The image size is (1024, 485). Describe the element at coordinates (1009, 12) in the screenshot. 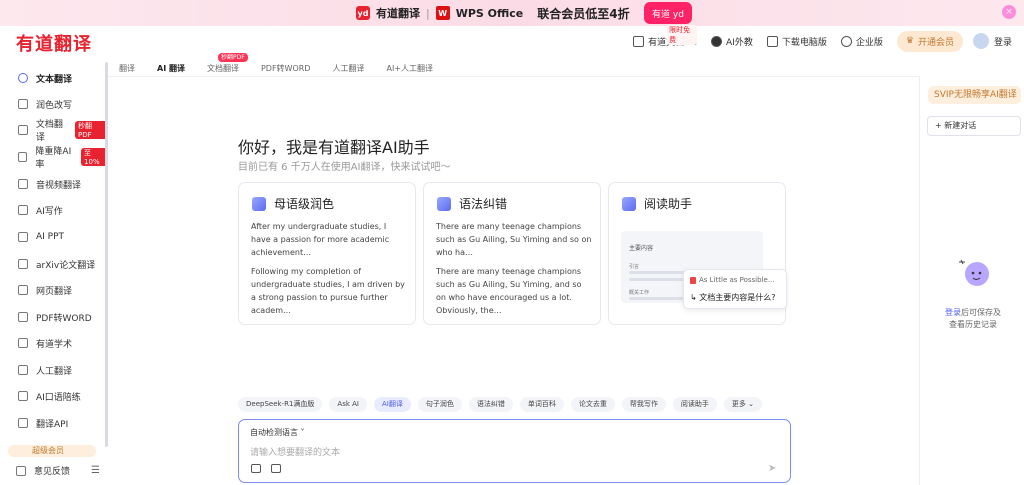

I see `close-icon: ×` at that location.